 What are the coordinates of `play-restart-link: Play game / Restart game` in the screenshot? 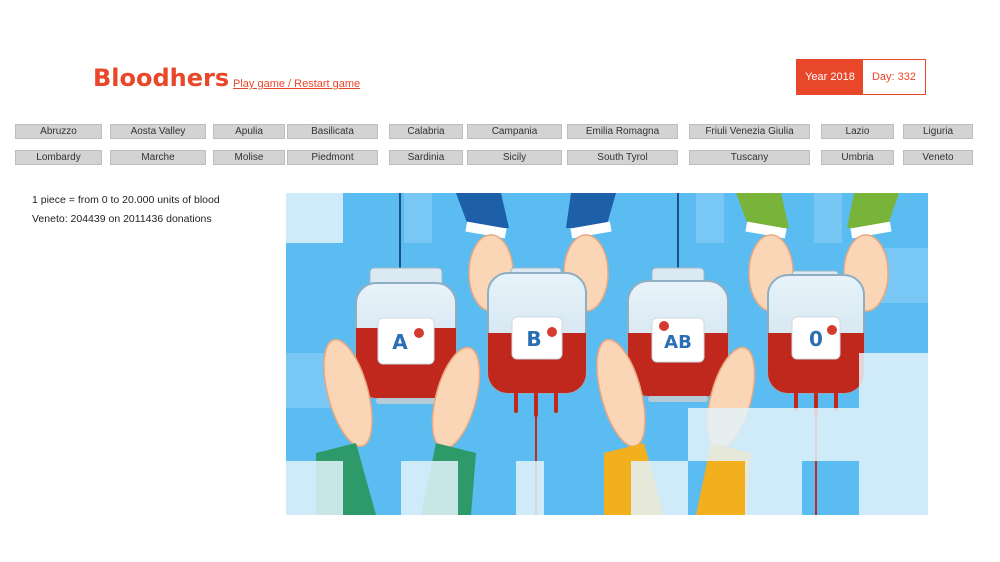 It's located at (296, 84).